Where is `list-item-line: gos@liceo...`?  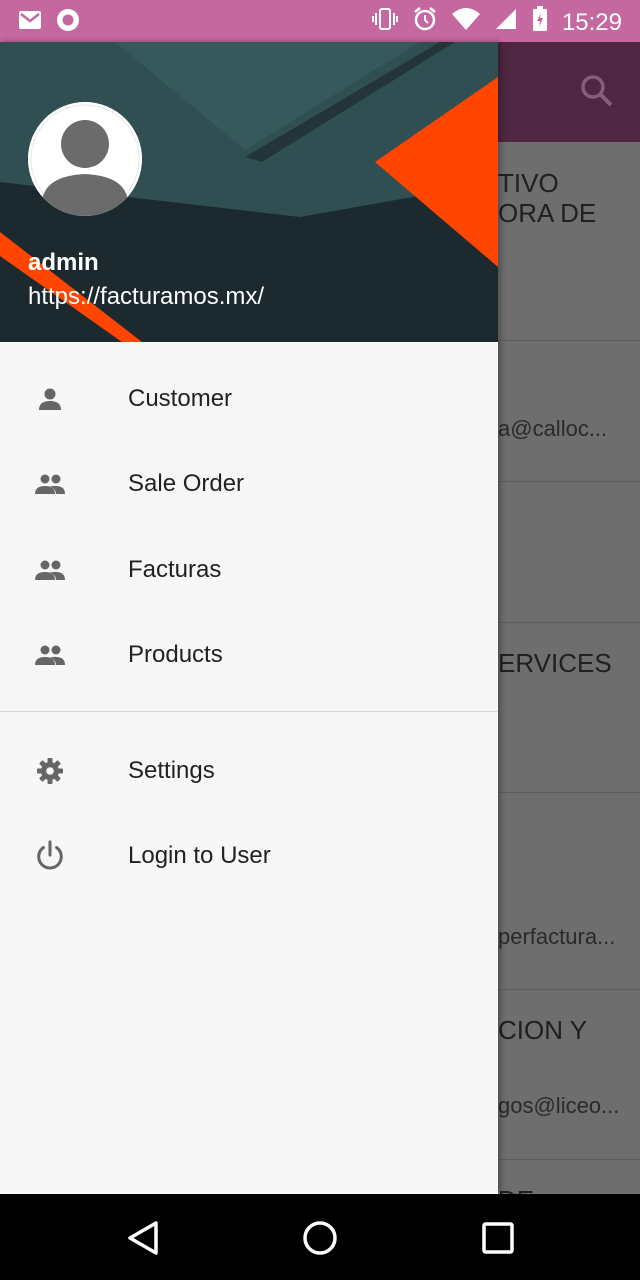
list-item-line: gos@liceo... is located at coordinates (559, 1105).